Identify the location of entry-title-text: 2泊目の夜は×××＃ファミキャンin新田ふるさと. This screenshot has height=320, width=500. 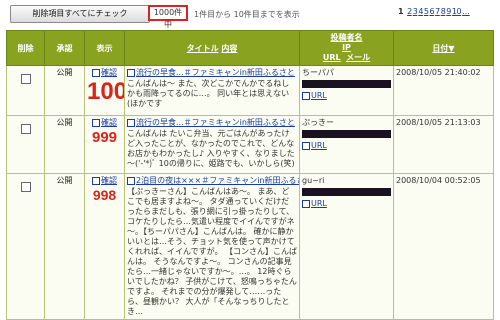
(218, 180).